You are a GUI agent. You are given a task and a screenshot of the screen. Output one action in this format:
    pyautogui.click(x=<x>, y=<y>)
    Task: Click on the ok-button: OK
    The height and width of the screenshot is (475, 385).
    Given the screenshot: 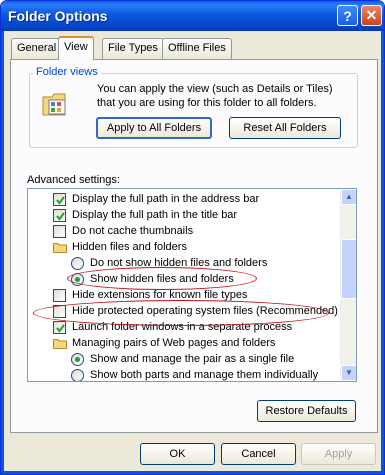 What is the action you would take?
    pyautogui.click(x=177, y=454)
    